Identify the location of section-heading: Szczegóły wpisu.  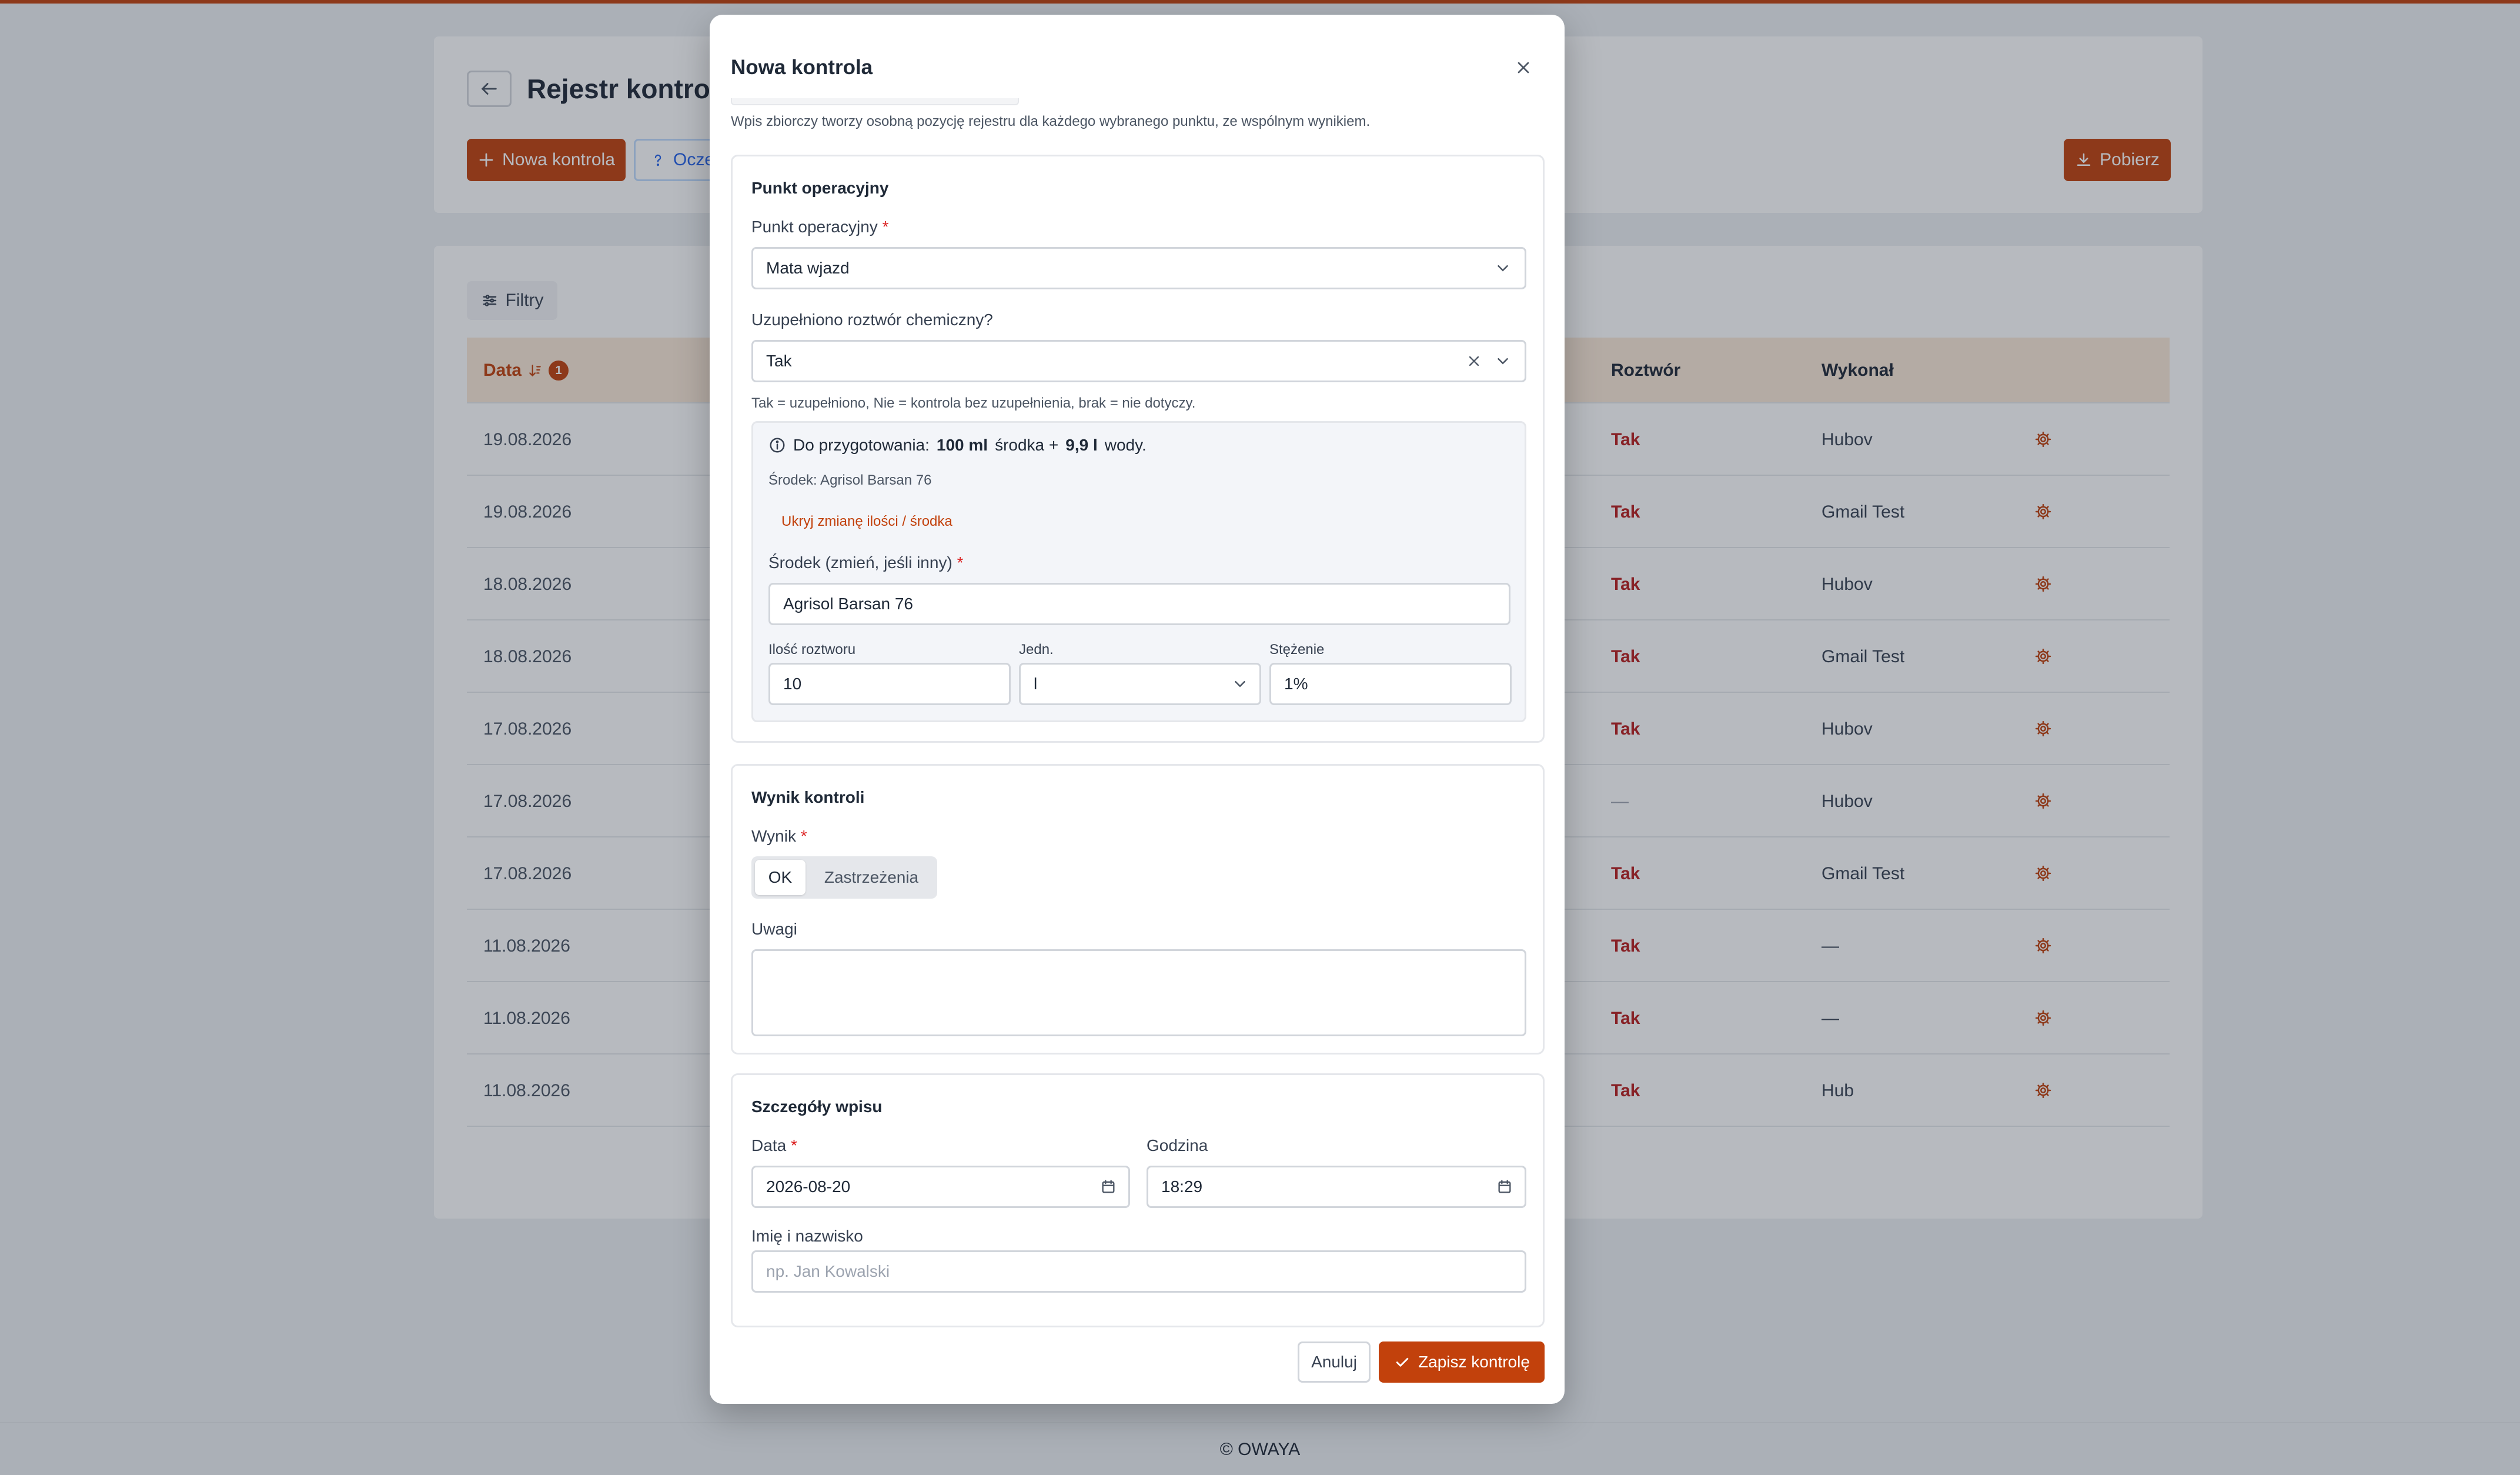
(817, 1106).